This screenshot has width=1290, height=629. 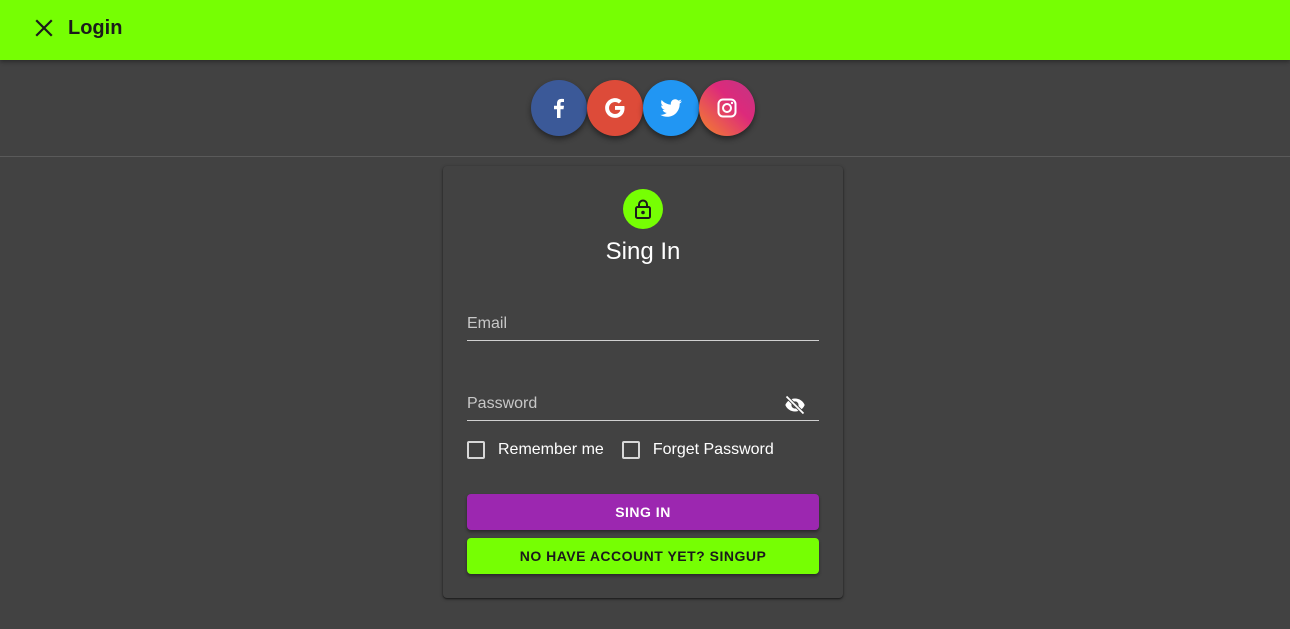 What do you see at coordinates (643, 556) in the screenshot?
I see `signup-button: NO HAVE ACCOUNT YET? SINGUP` at bounding box center [643, 556].